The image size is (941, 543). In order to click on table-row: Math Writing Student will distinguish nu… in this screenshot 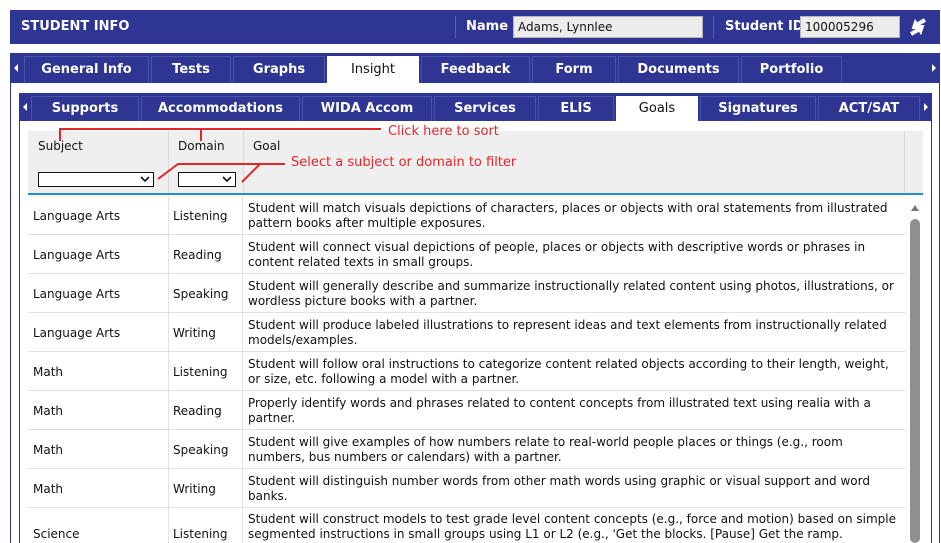, I will do `click(467, 488)`.